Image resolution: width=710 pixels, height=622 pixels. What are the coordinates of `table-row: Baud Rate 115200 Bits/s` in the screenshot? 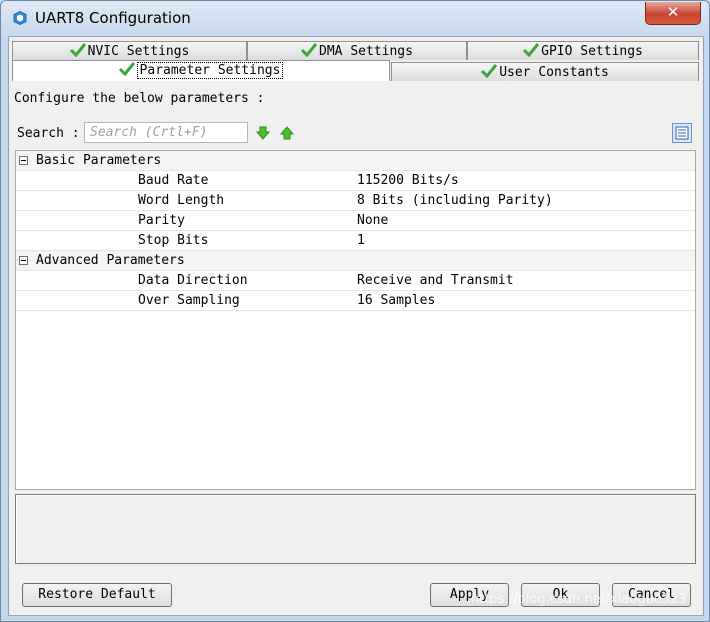 It's located at (355, 181).